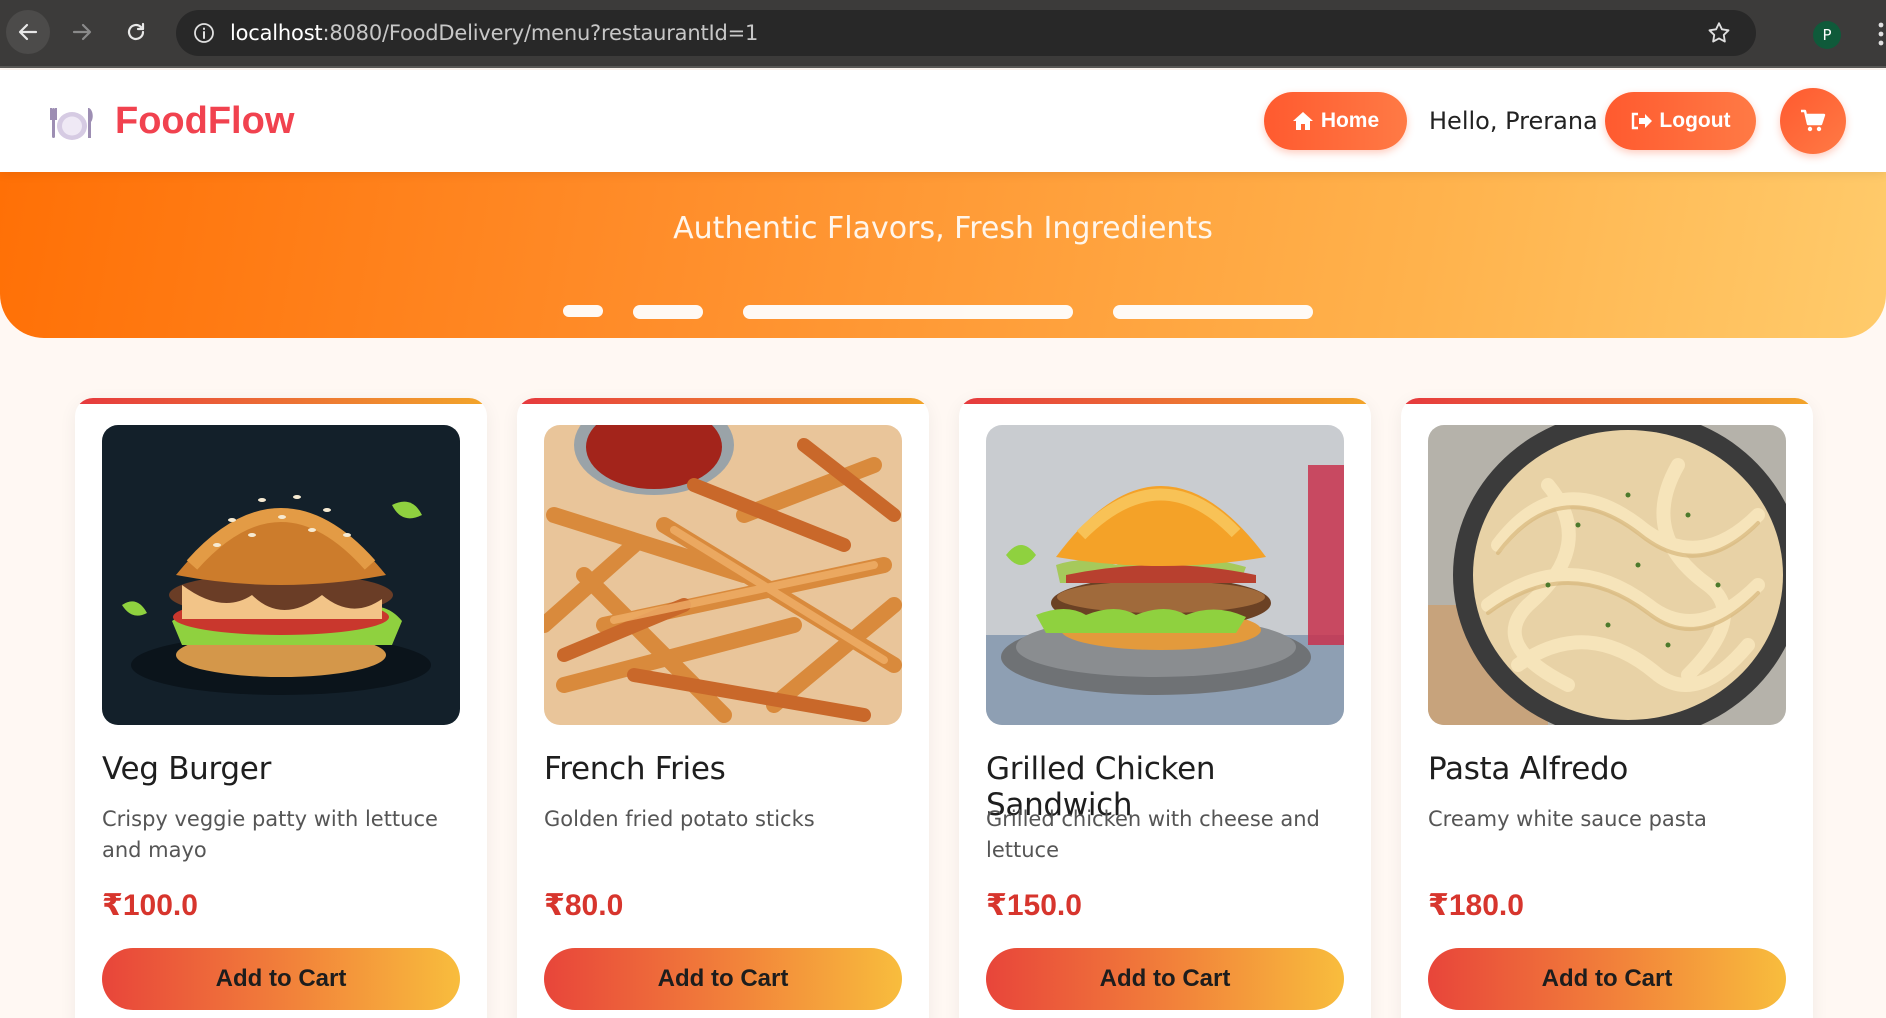  I want to click on hero-title-partial, so click(943, 309).